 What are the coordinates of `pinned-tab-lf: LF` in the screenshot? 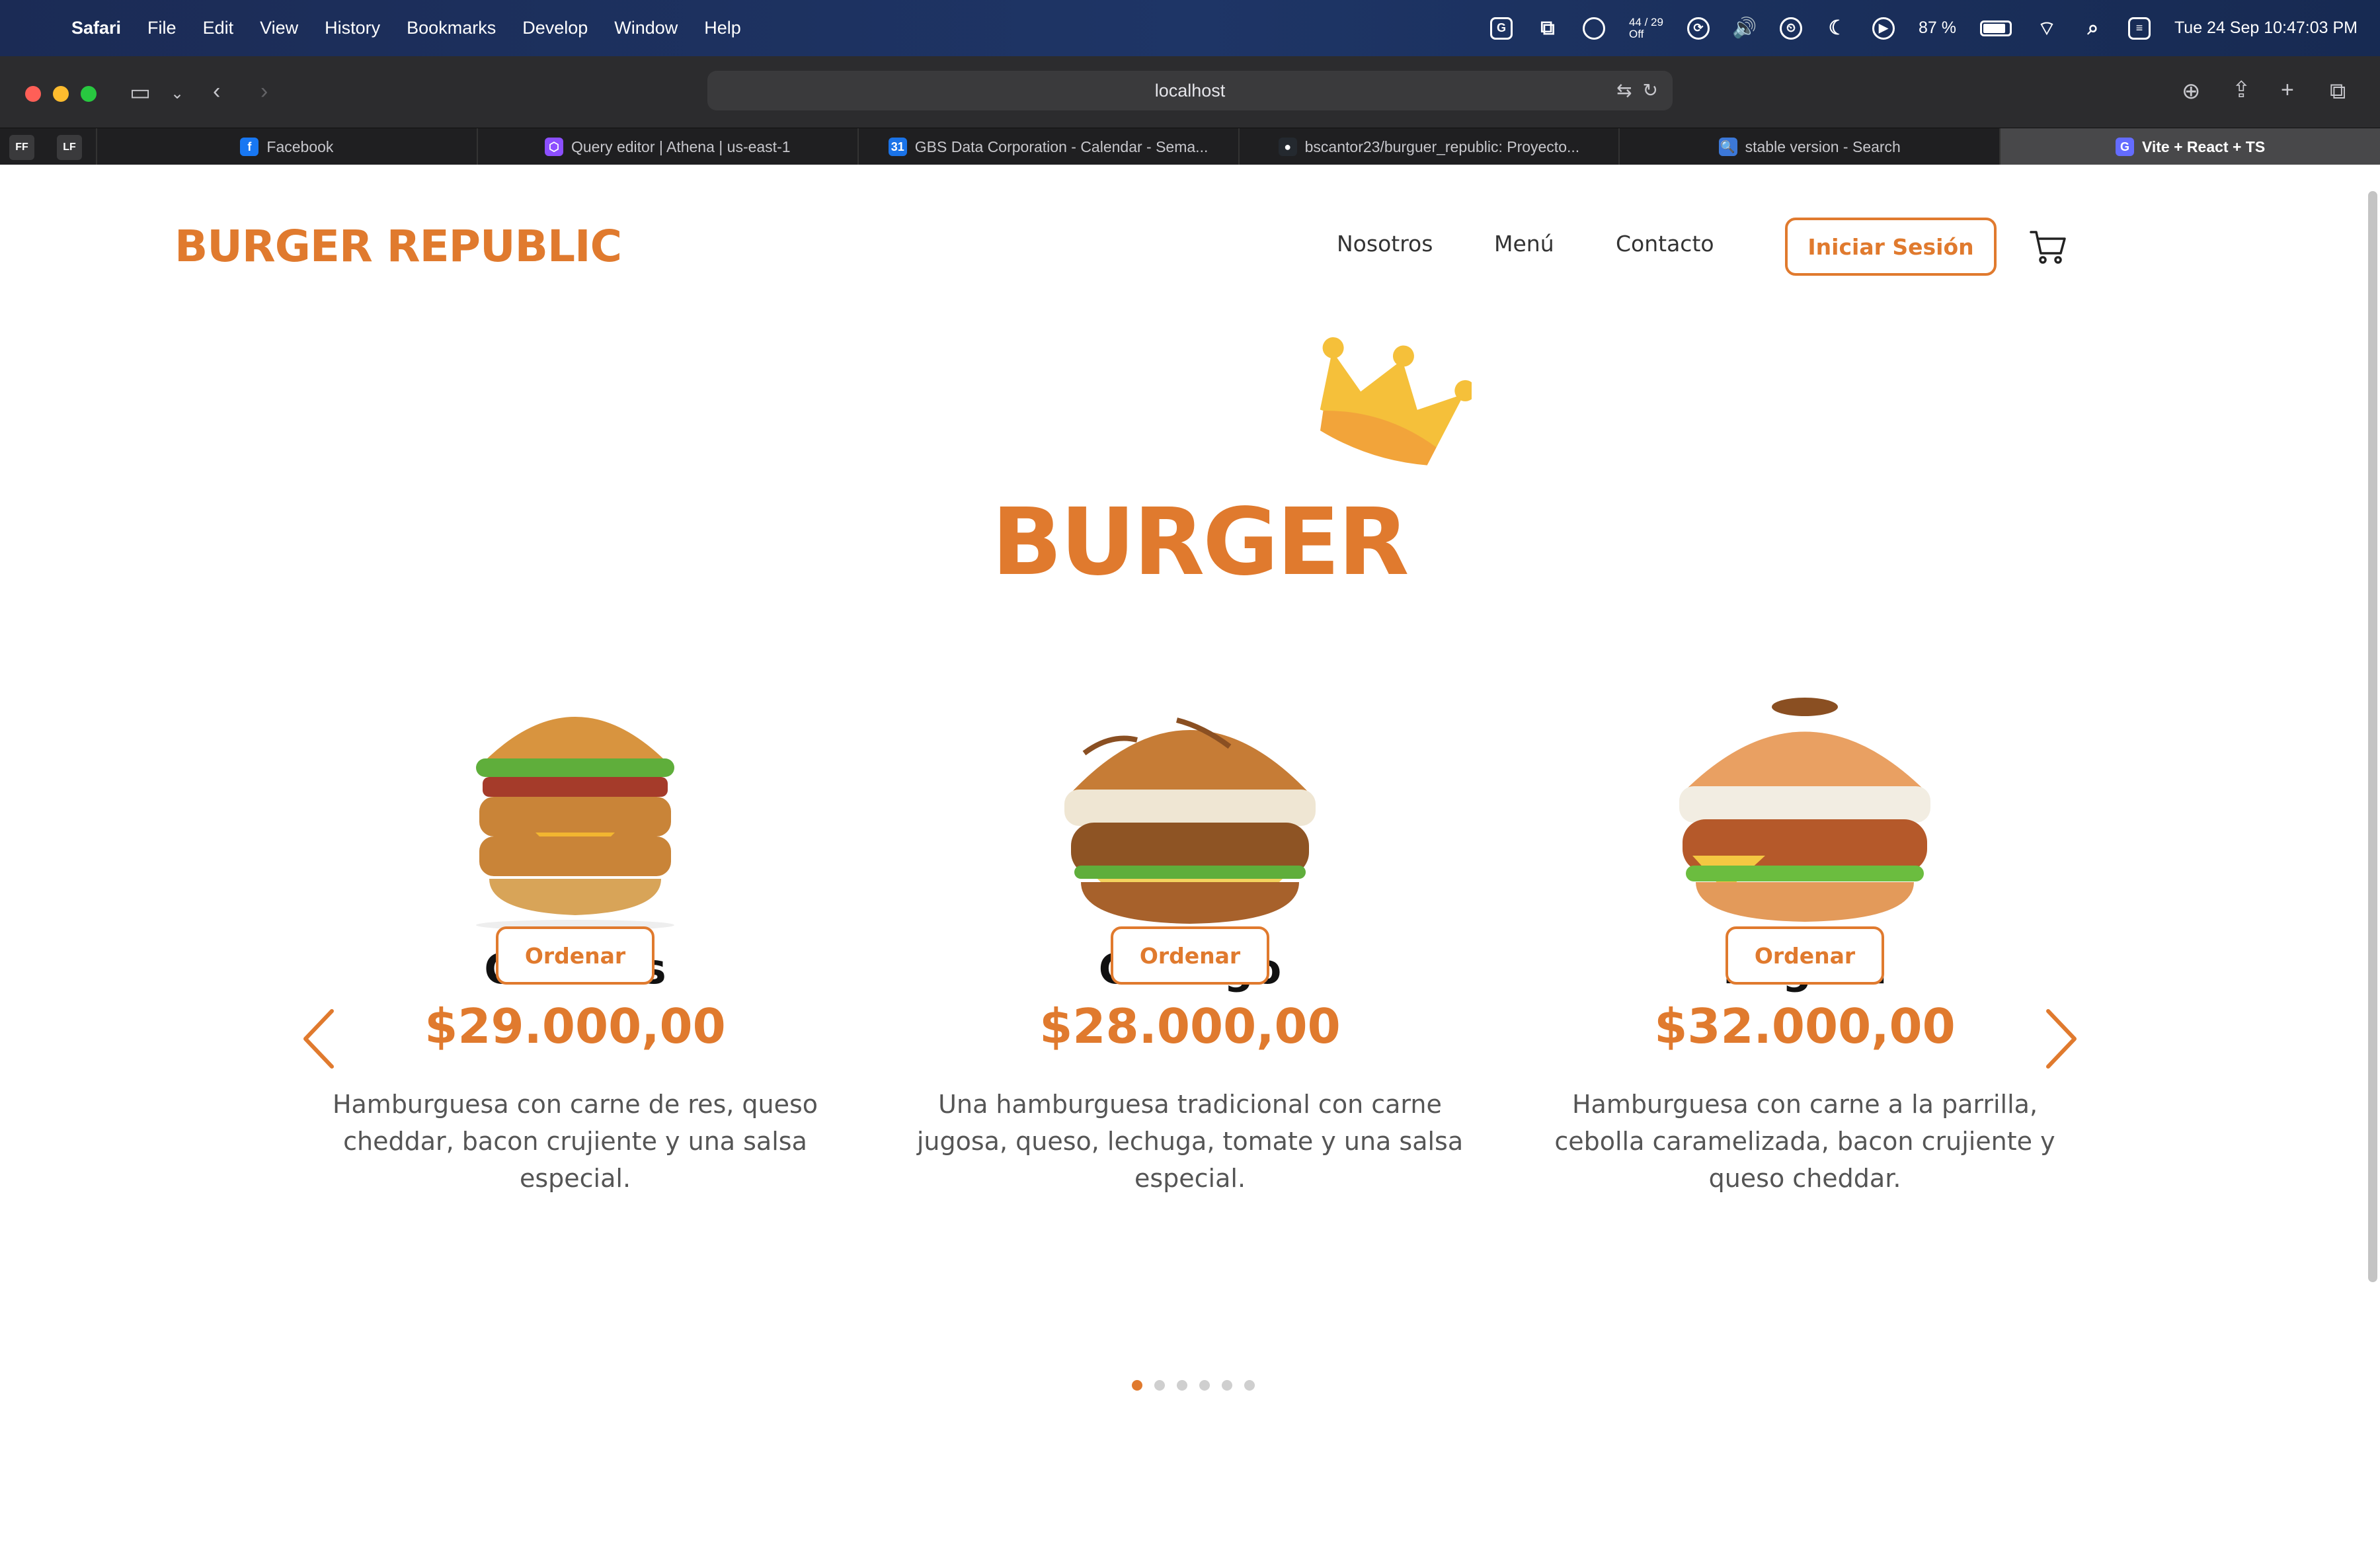 It's located at (69, 147).